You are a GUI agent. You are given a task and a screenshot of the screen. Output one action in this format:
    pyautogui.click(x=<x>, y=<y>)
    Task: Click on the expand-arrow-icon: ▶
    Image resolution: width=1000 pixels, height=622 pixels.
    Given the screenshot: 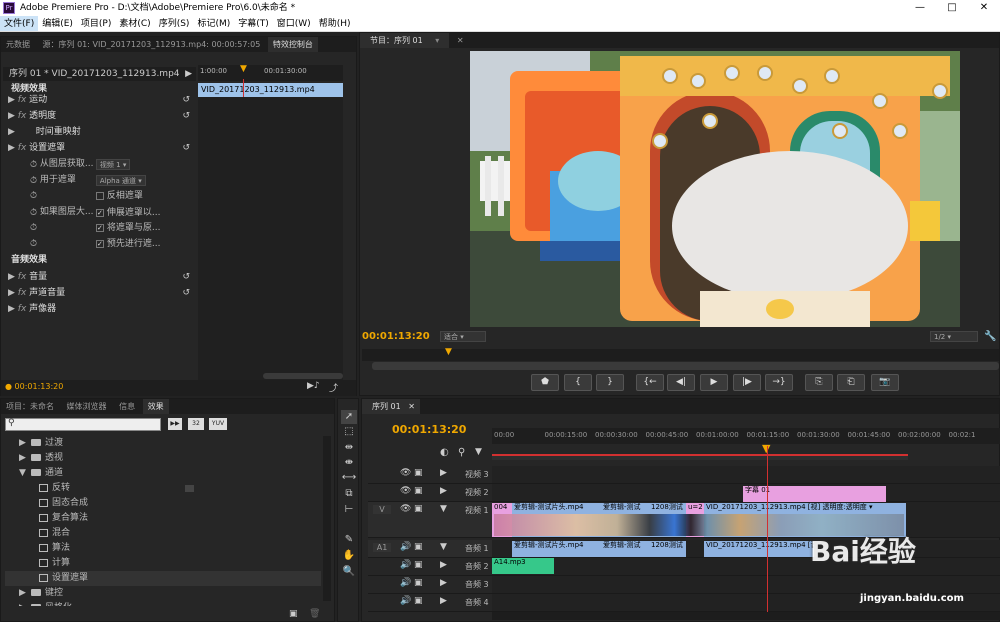 What is the action you would take?
    pyautogui.click(x=188, y=74)
    